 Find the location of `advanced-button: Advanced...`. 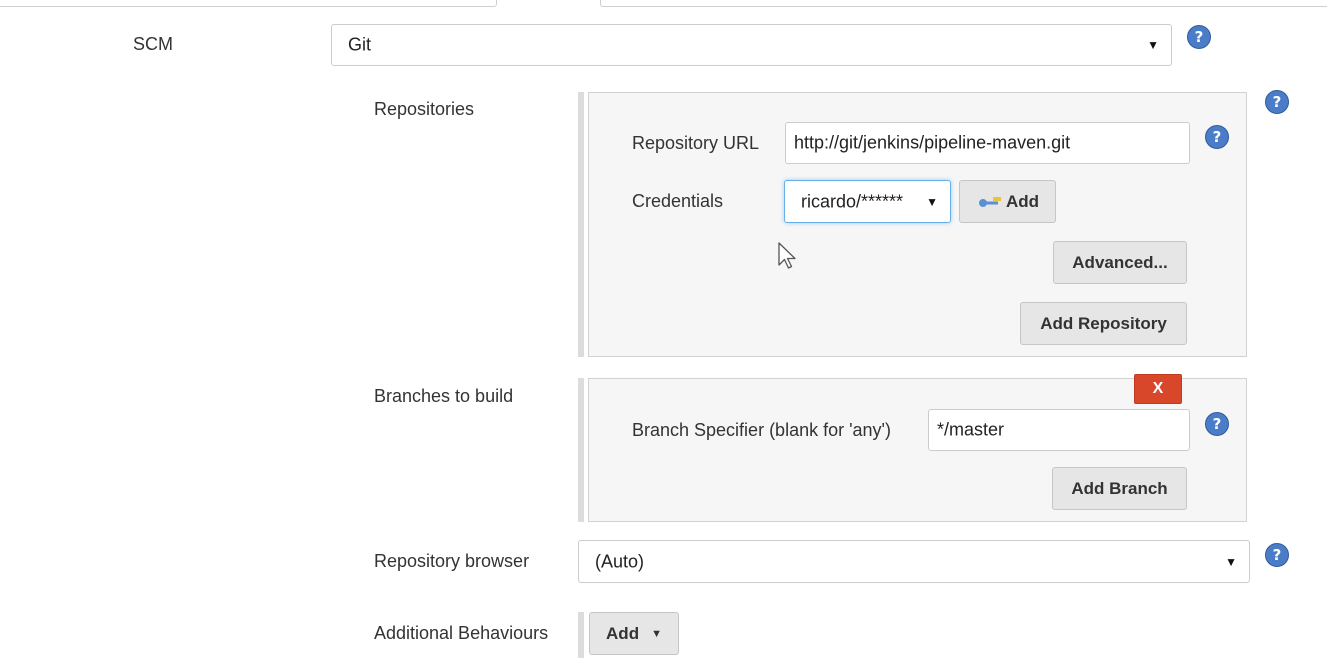

advanced-button: Advanced... is located at coordinates (1120, 262).